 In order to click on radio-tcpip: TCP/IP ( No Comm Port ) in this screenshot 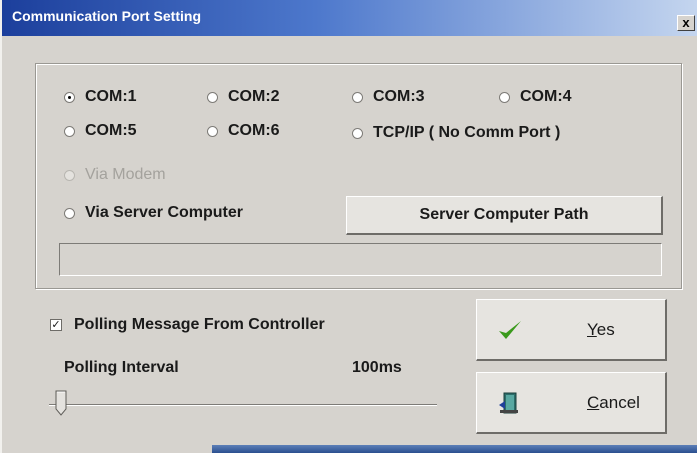, I will do `click(456, 133)`.